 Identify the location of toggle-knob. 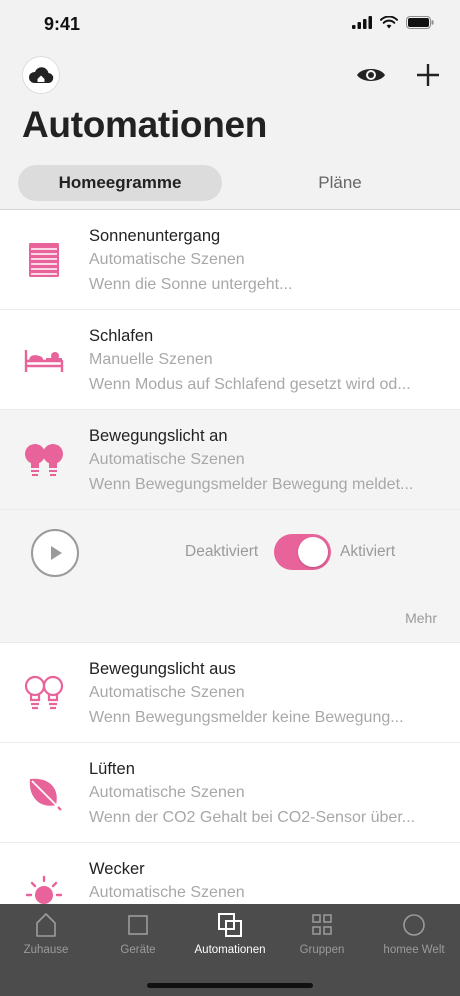
(313, 552).